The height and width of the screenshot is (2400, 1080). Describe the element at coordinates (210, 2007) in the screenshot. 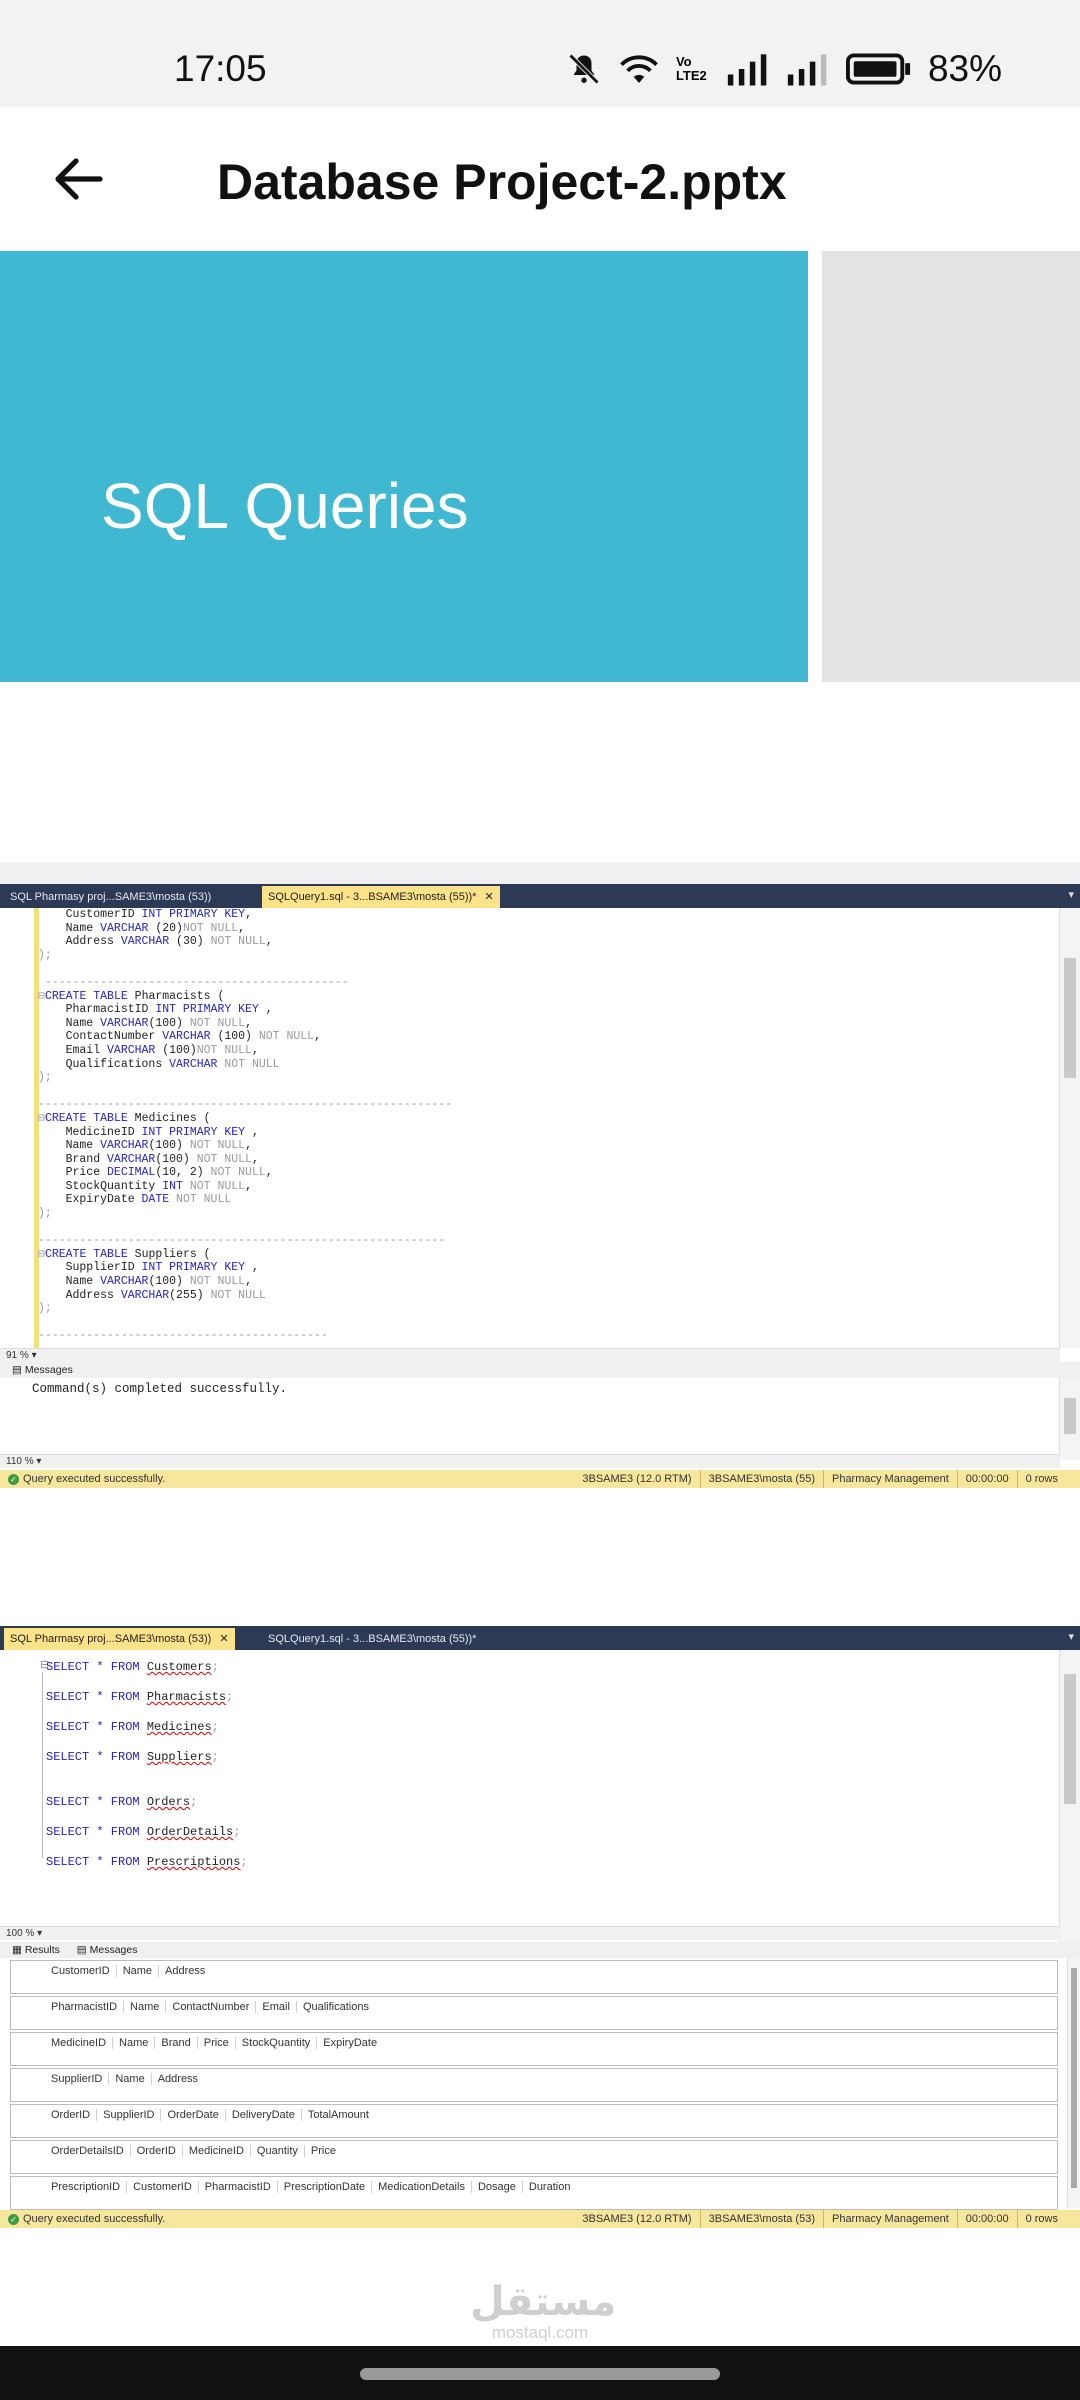

I see `column-header: ContactNumber` at that location.